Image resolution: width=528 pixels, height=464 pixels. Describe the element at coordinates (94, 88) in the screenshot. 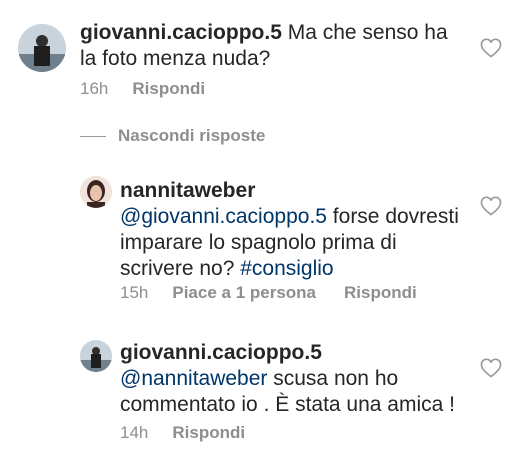

I see `comment-time: 16h` at that location.